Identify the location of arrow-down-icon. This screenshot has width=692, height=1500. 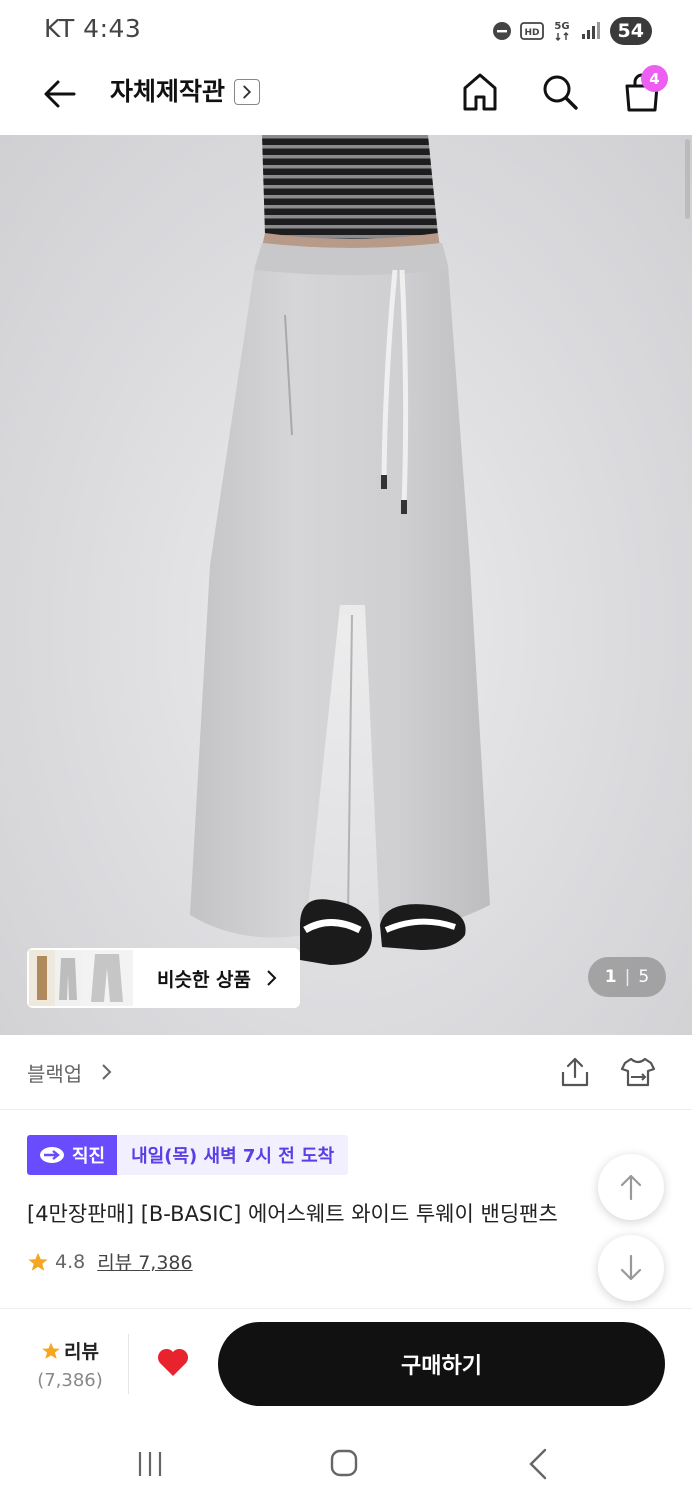
(631, 1267).